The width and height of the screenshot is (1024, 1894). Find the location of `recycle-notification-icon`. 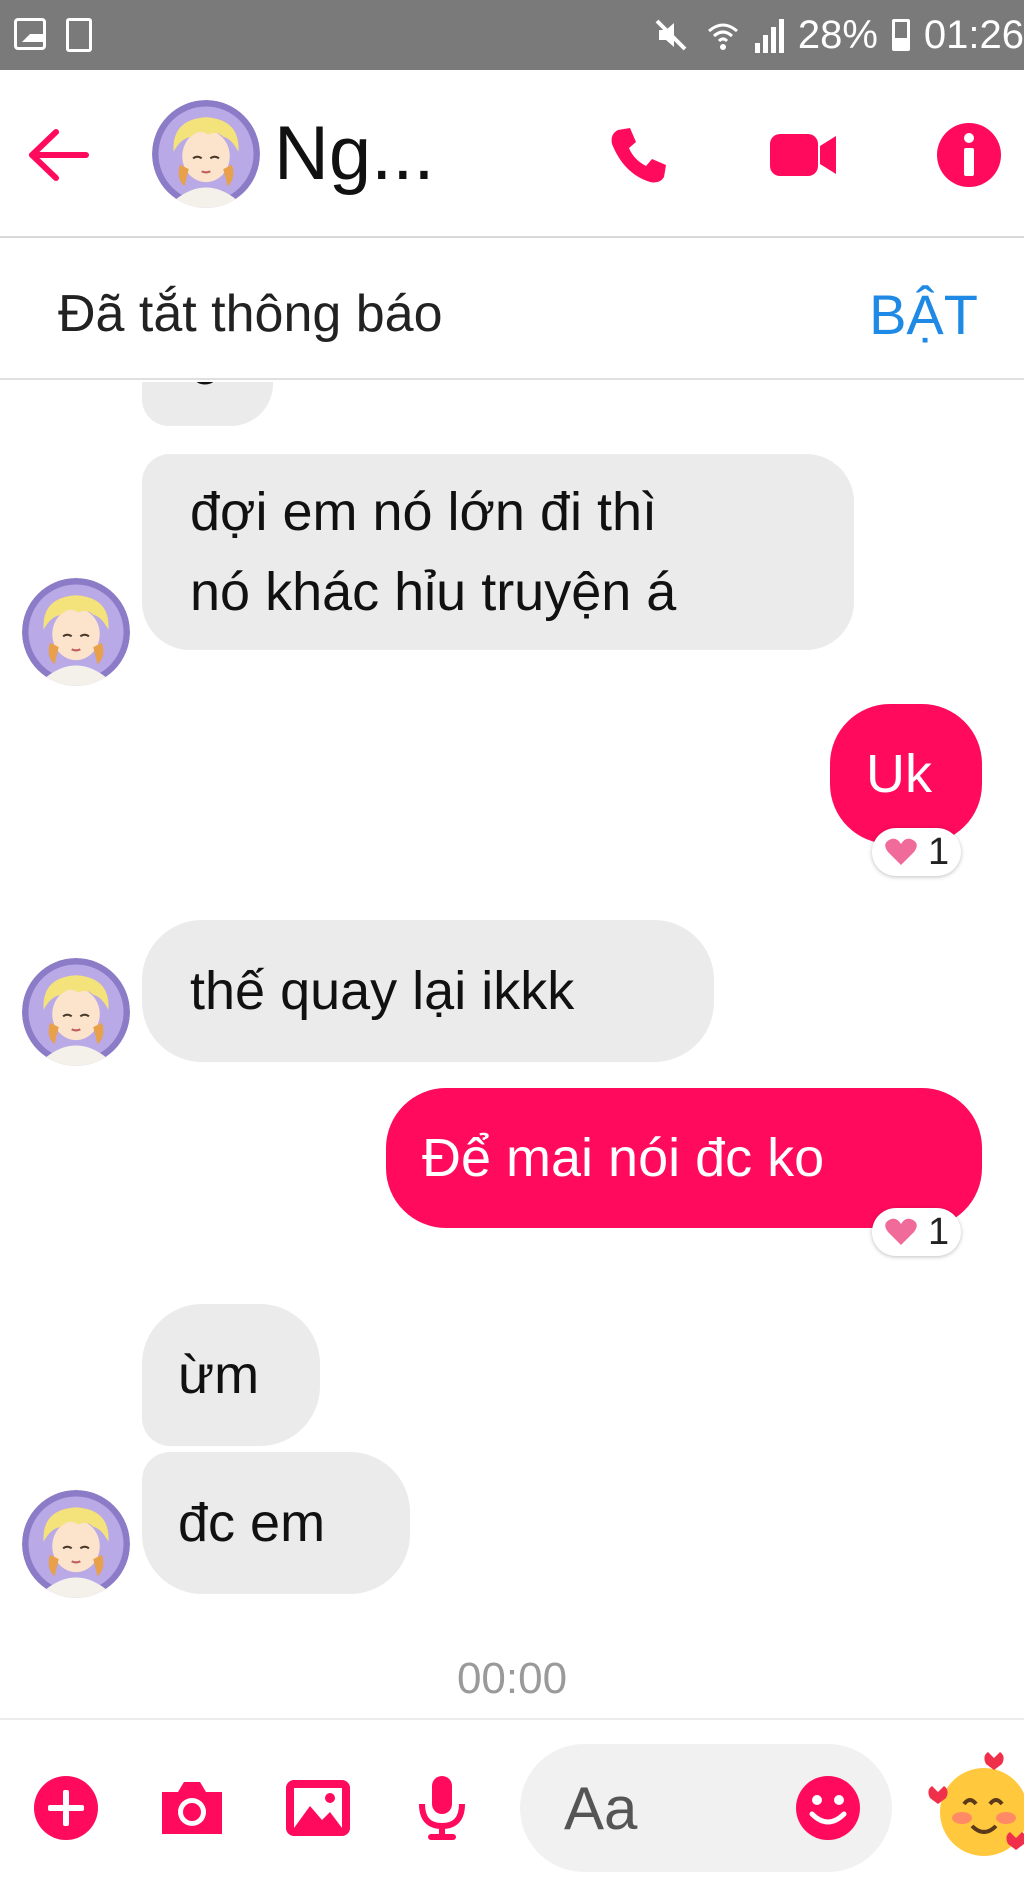

recycle-notification-icon is located at coordinates (79, 35).